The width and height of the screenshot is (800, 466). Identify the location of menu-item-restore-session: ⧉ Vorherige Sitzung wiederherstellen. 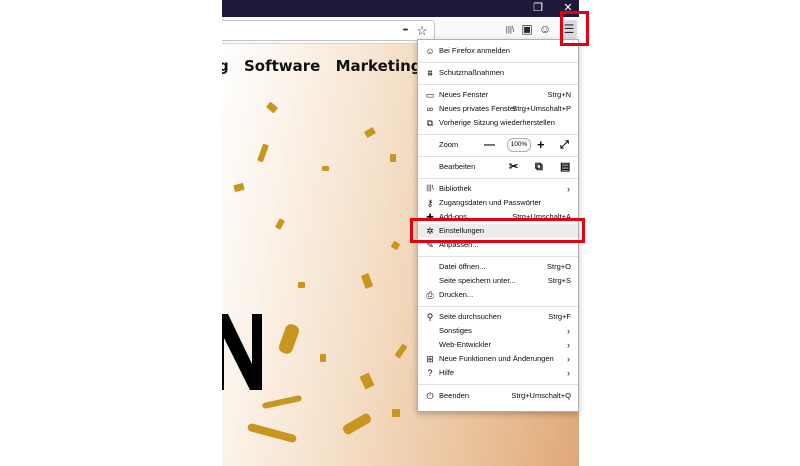
(498, 123).